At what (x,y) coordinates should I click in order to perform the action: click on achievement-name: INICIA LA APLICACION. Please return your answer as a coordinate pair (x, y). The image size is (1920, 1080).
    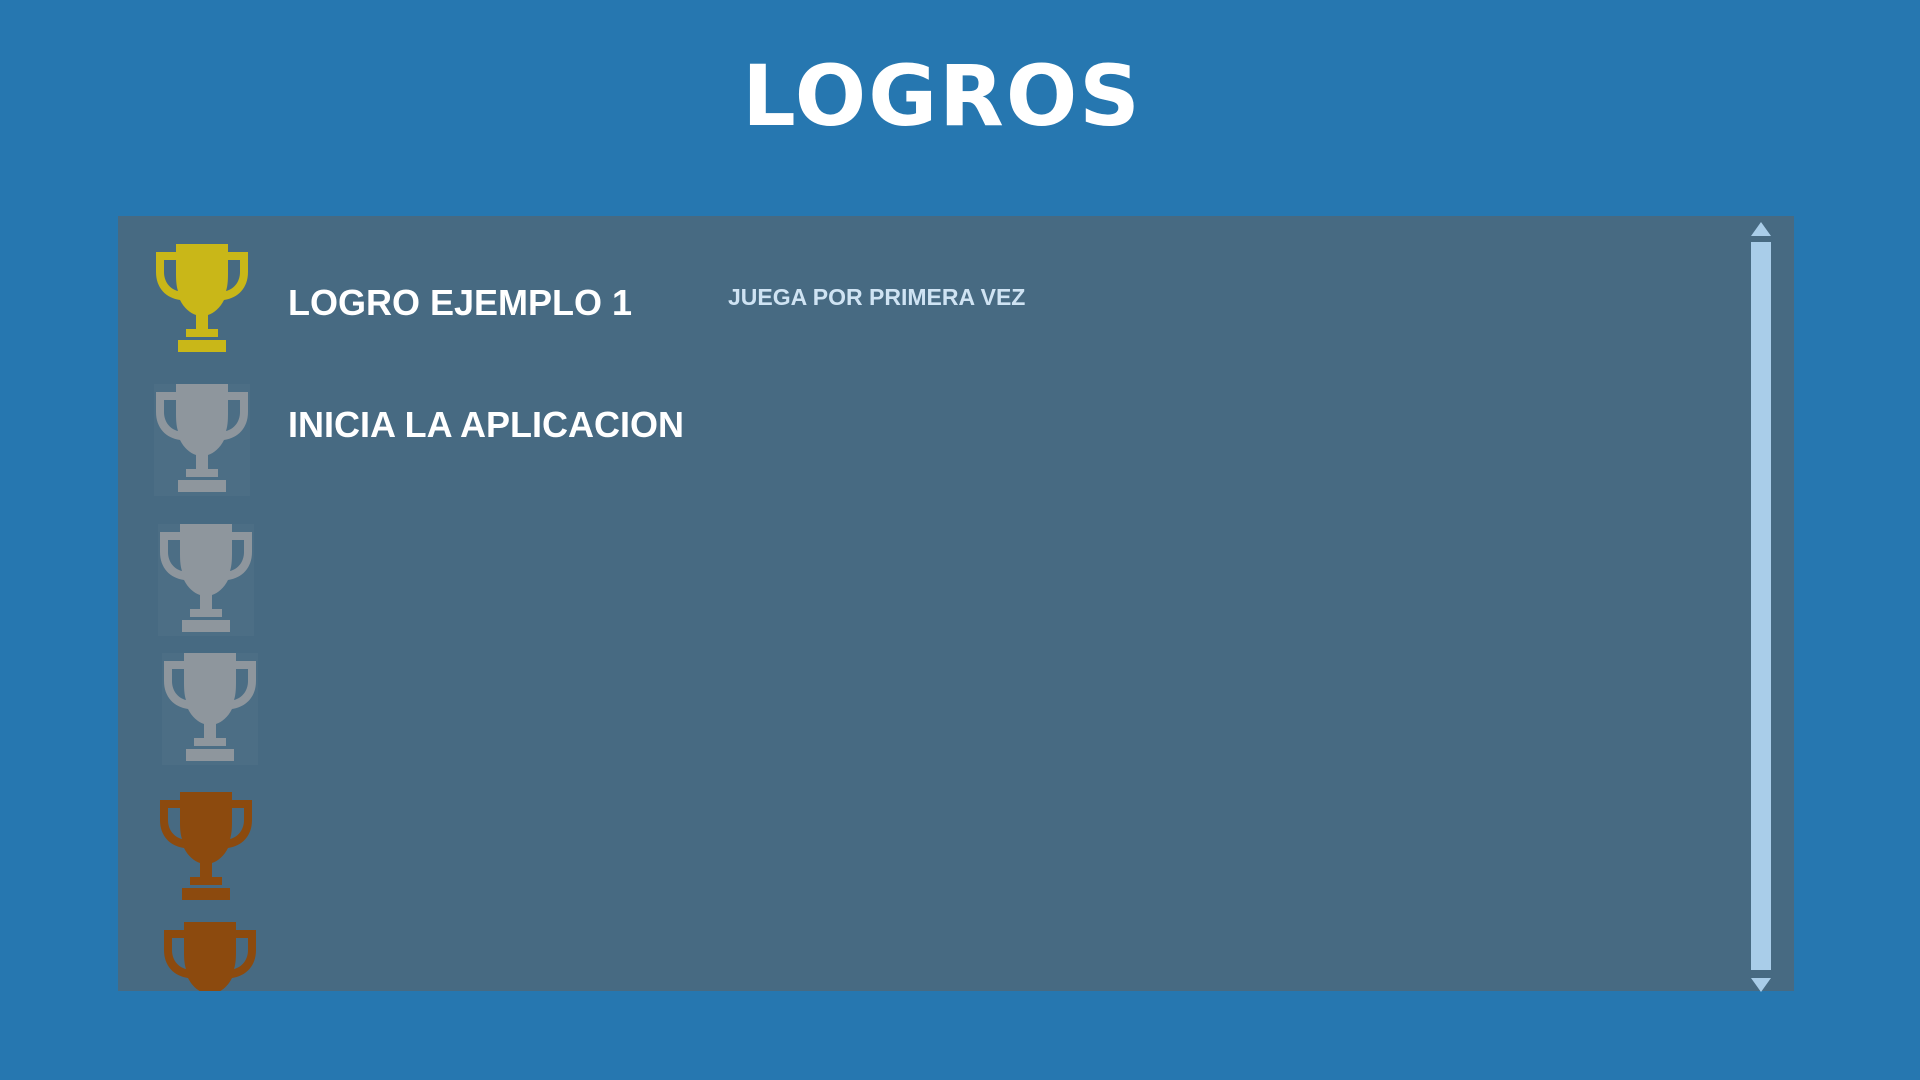
    Looking at the image, I should click on (486, 424).